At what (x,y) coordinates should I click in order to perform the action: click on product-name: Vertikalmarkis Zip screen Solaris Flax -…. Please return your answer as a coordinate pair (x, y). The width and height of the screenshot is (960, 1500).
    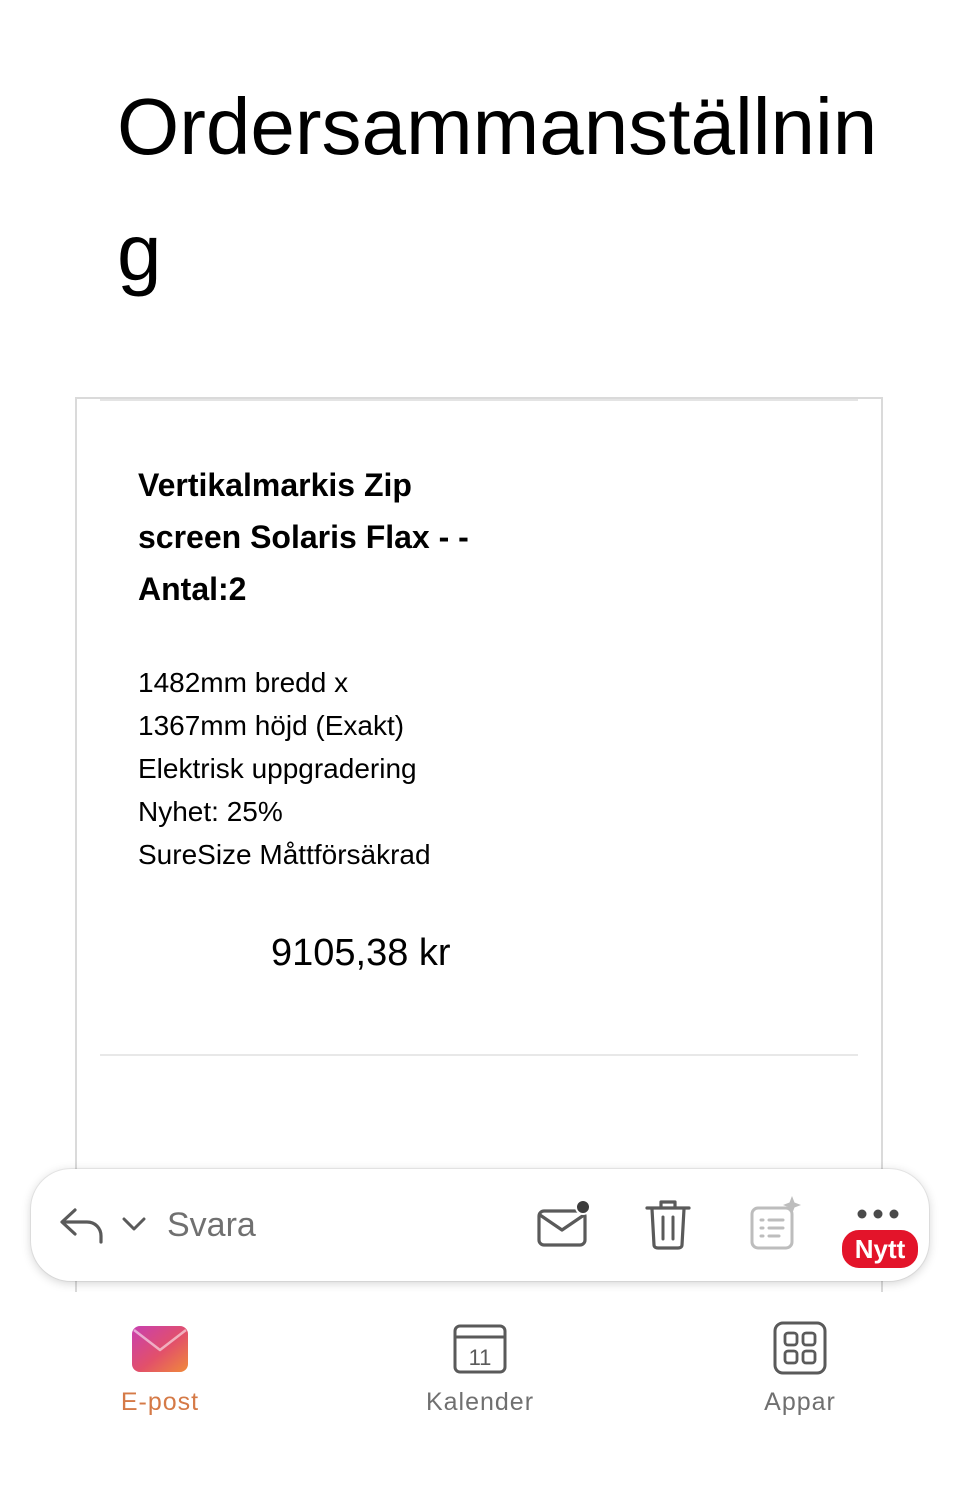
    Looking at the image, I should click on (303, 537).